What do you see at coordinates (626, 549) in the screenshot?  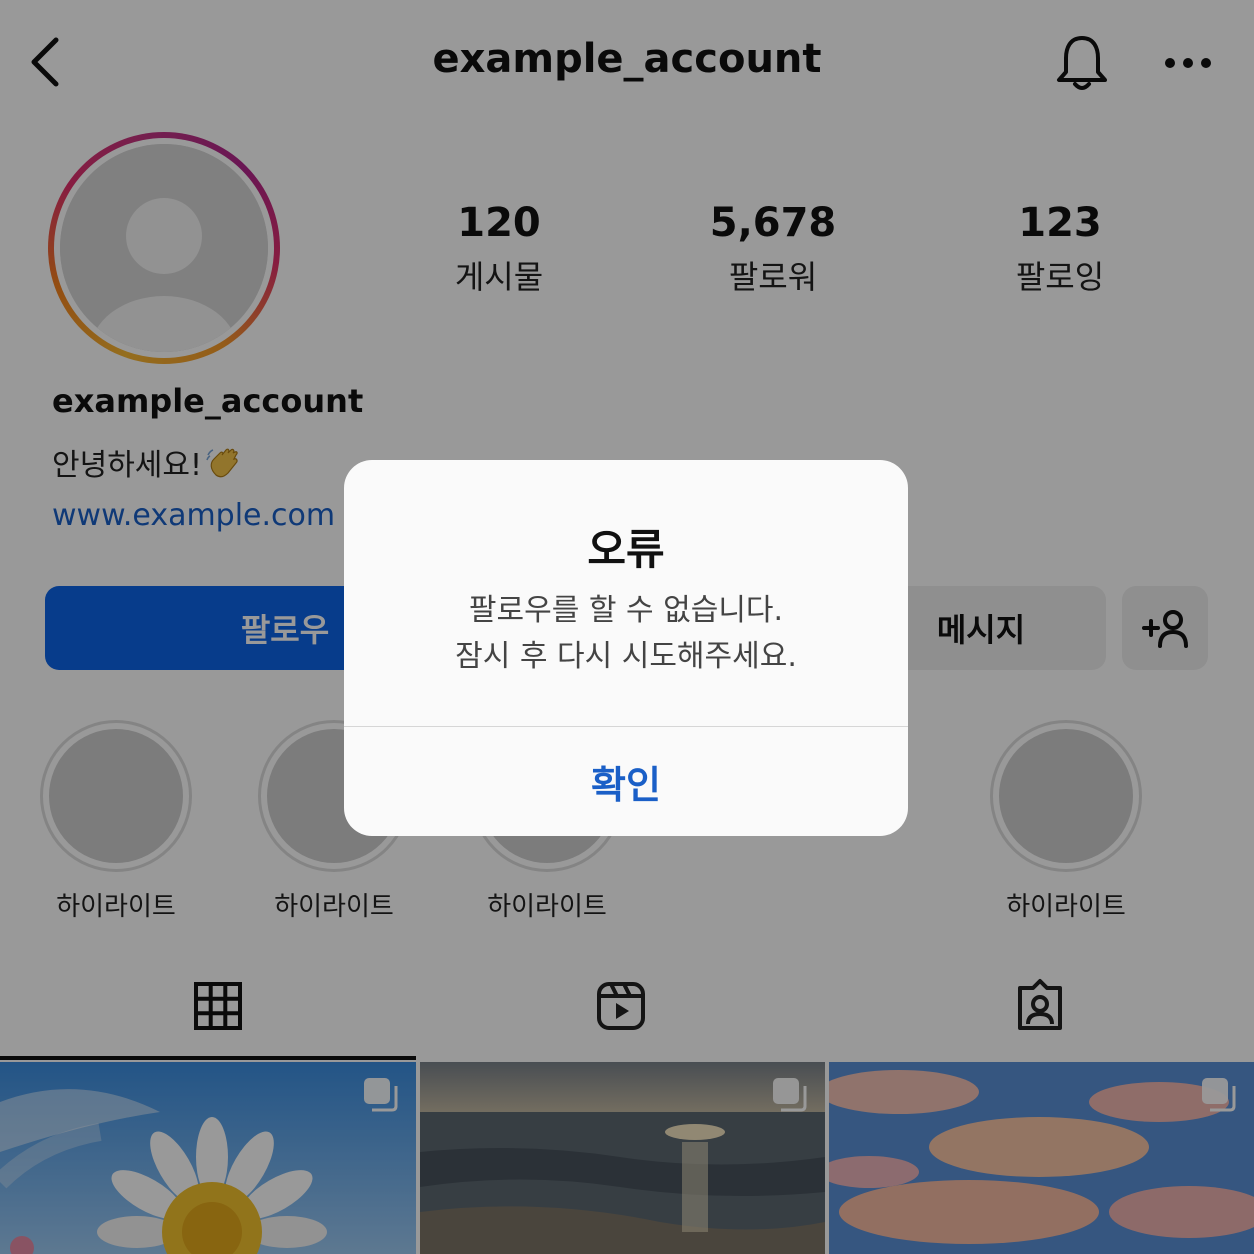 I see `dialog-title: 오류` at bounding box center [626, 549].